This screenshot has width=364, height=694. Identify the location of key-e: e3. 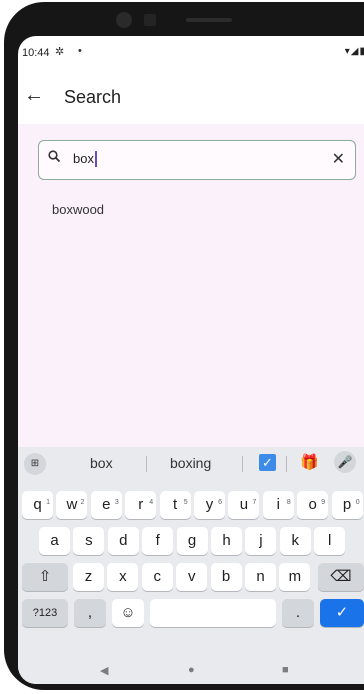
(106, 505).